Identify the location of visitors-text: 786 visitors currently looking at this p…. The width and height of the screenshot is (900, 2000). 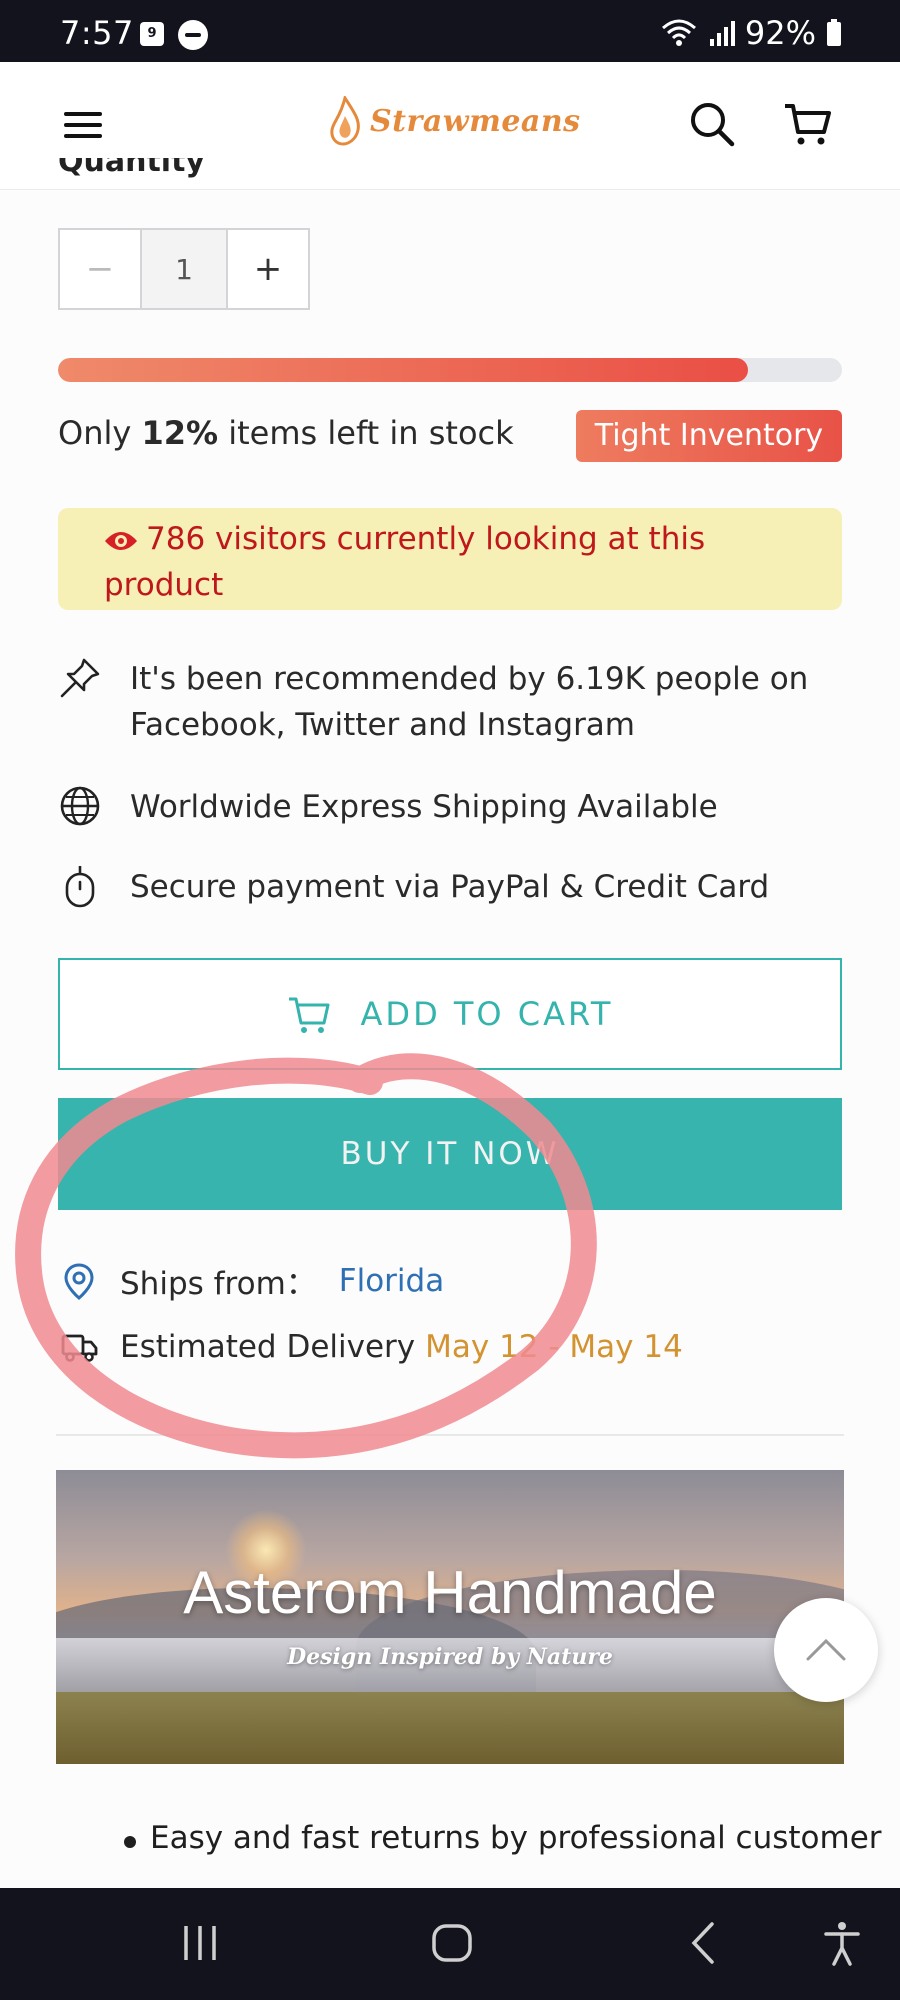
(405, 562).